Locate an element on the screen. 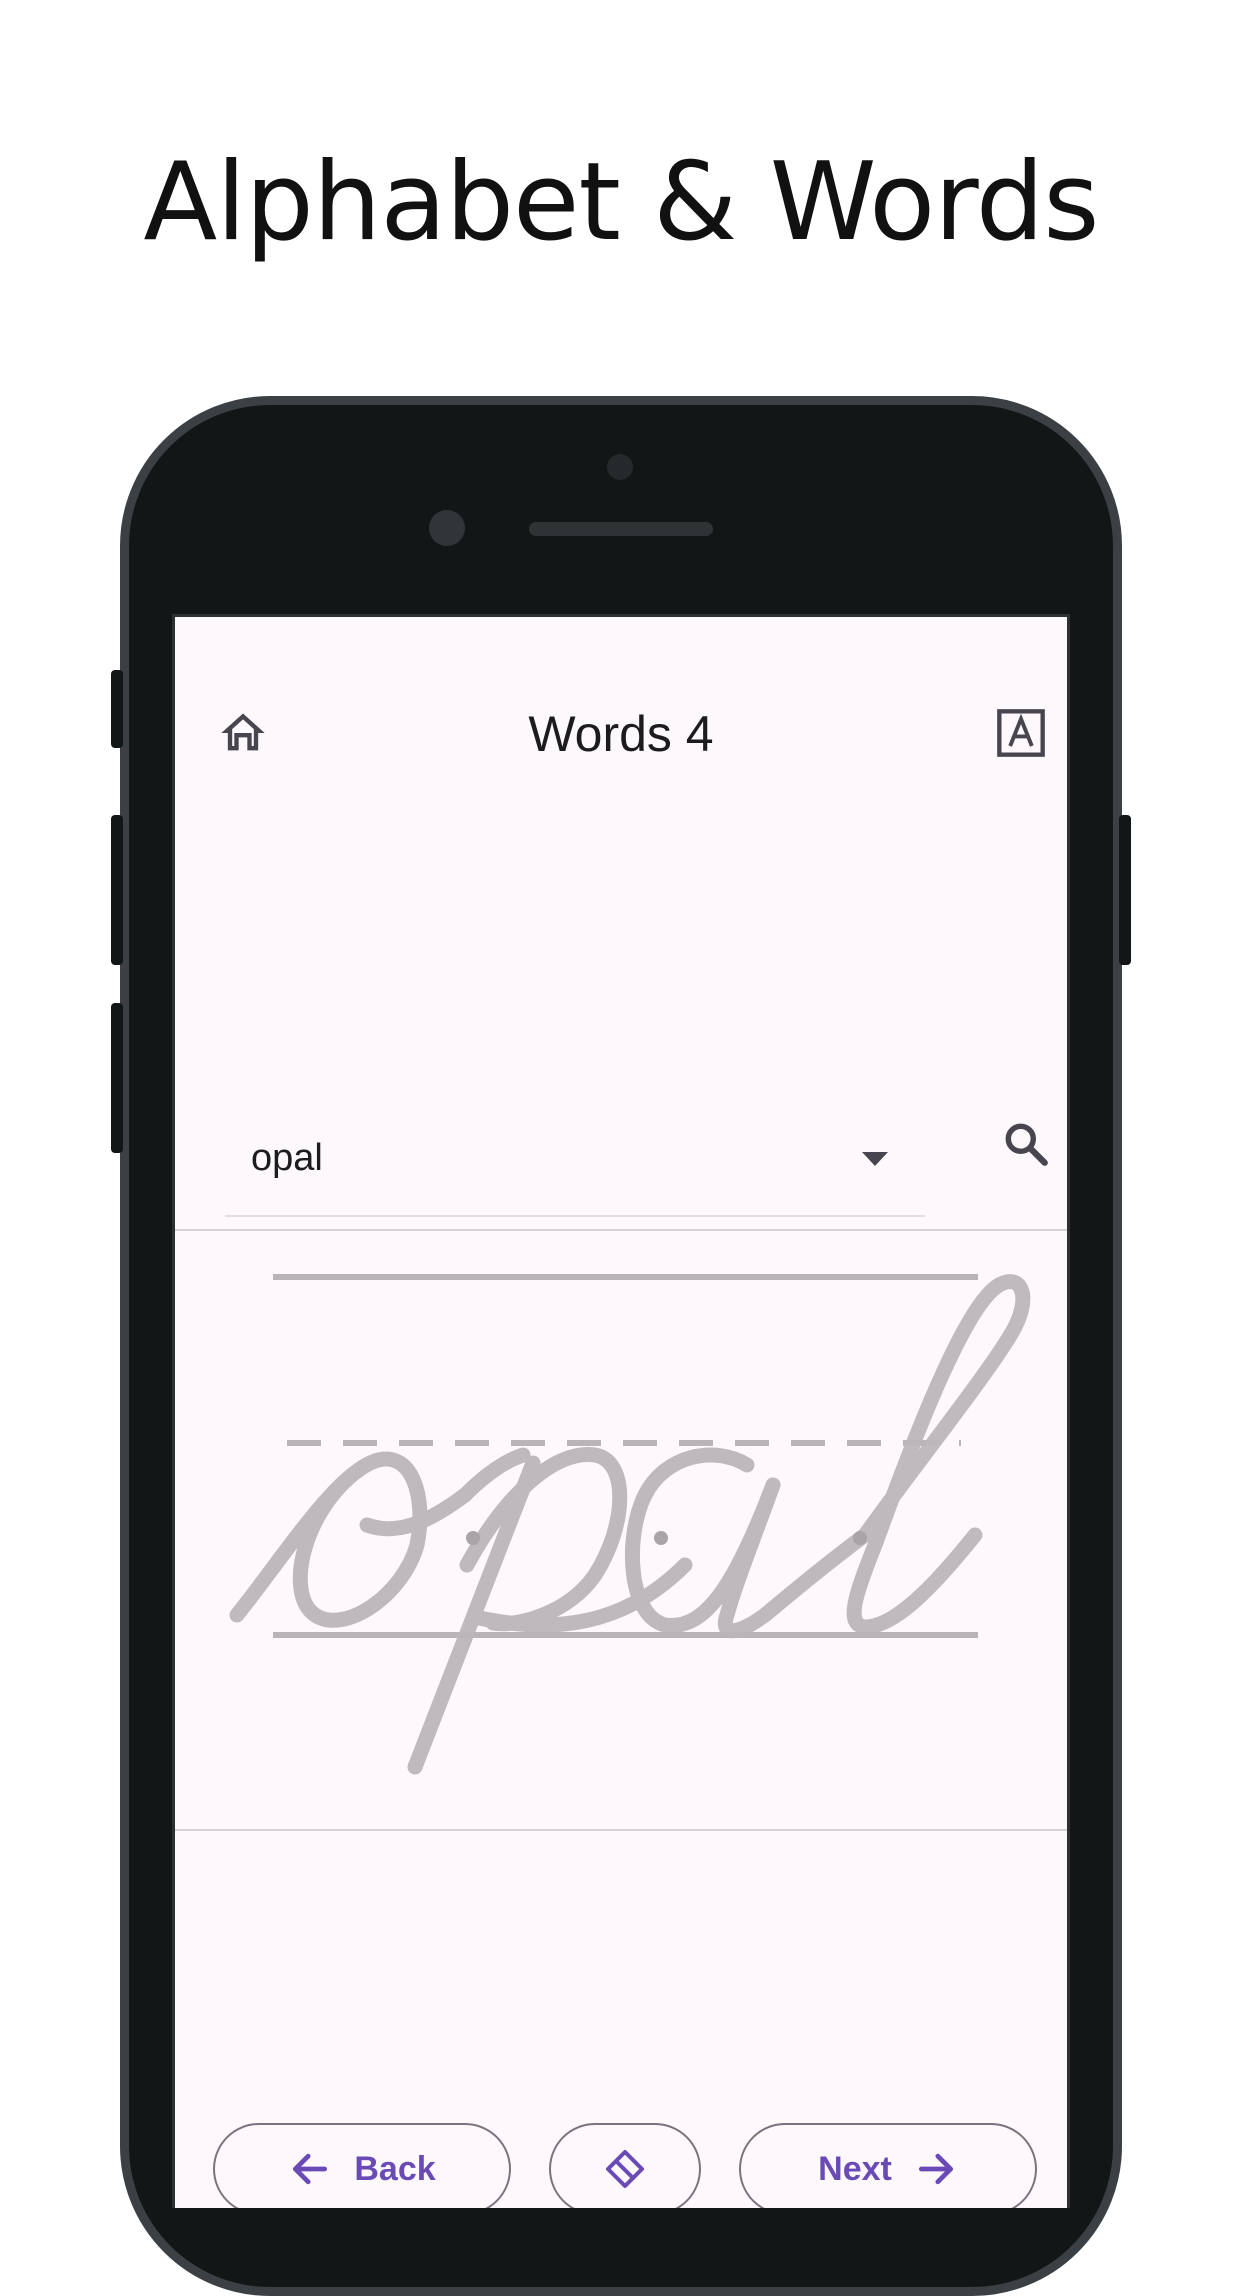 Image resolution: width=1242 pixels, height=2296 pixels. word-selector: opal is located at coordinates (575, 1162).